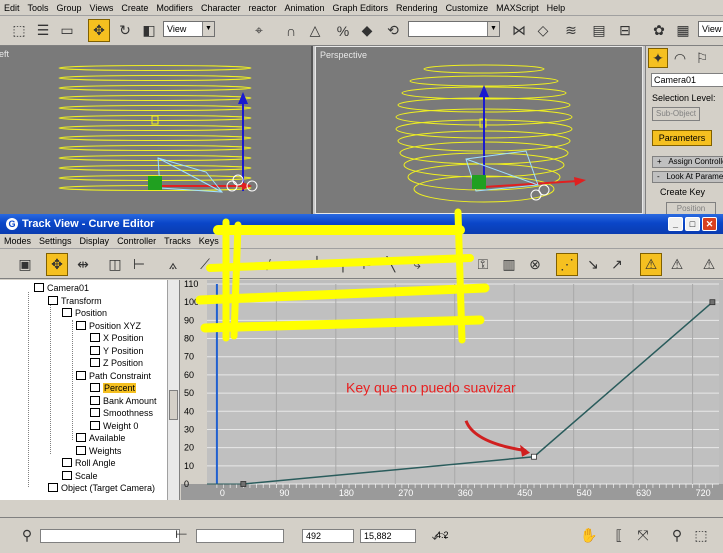  I want to click on snap-frames-icon: ▥, so click(509, 264).